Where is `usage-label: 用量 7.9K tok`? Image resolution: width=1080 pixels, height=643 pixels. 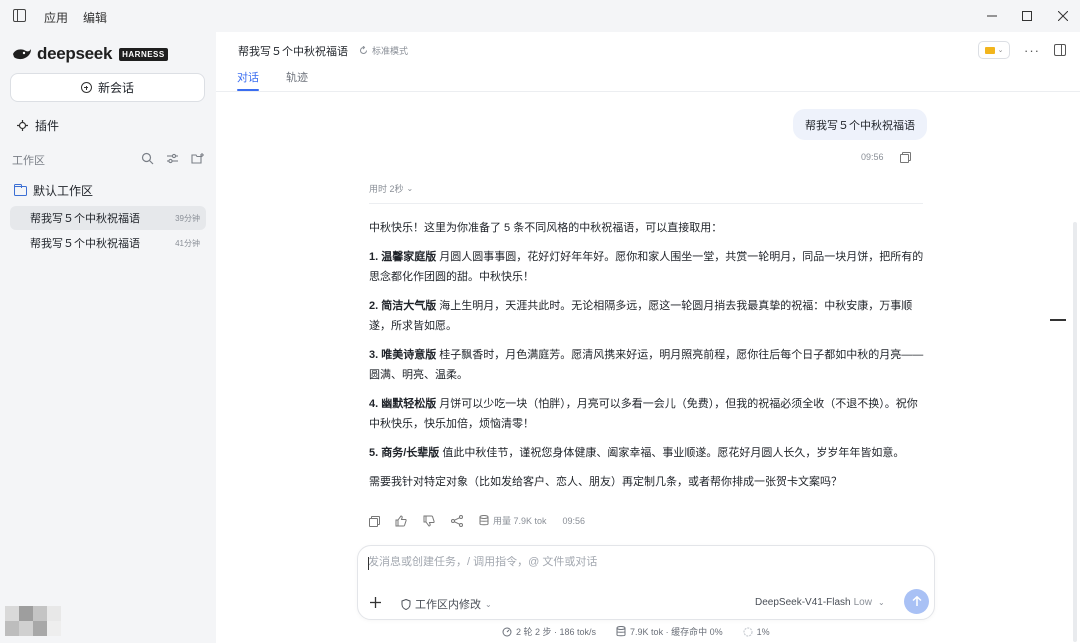 usage-label: 用量 7.9K tok is located at coordinates (520, 521).